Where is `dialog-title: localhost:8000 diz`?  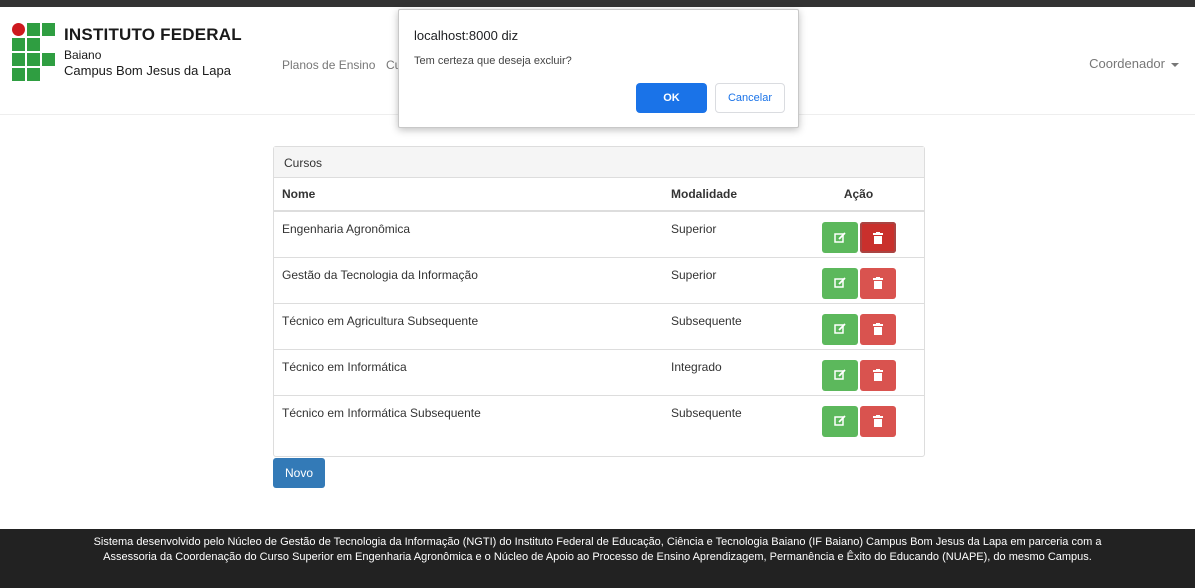 dialog-title: localhost:8000 diz is located at coordinates (466, 35).